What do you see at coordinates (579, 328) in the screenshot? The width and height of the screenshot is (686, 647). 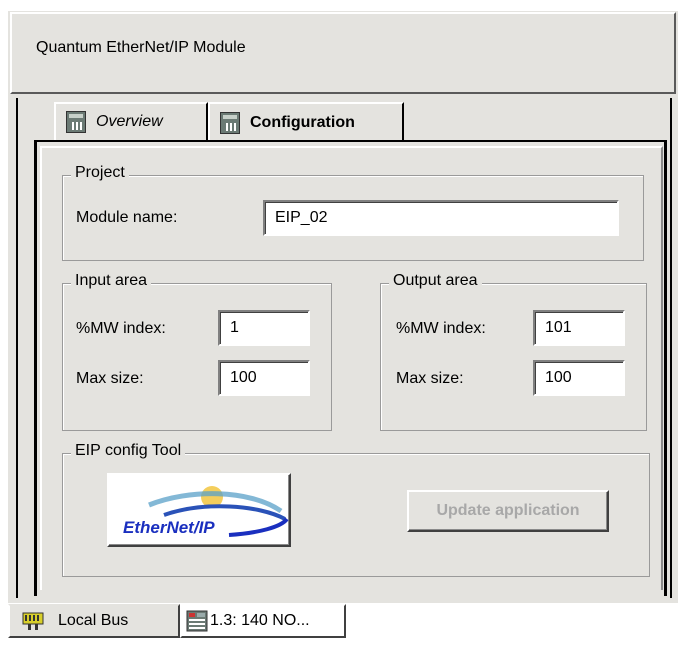 I see `output-mw-index-field` at bounding box center [579, 328].